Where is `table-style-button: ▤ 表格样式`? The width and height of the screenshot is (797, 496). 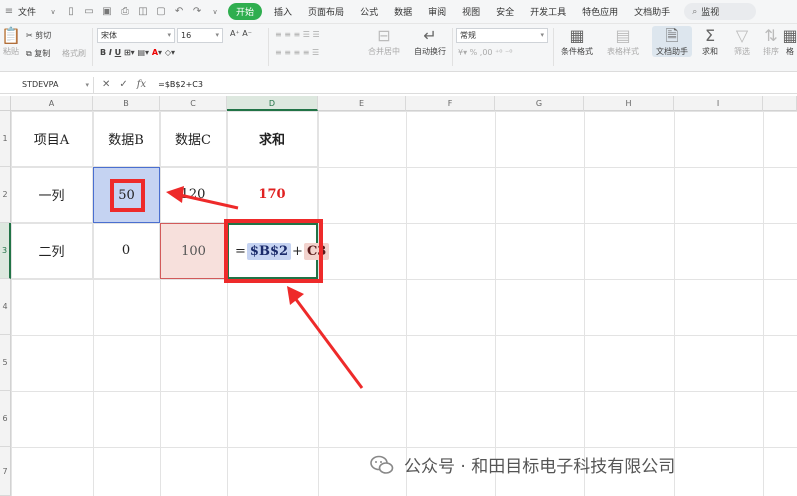
table-style-button: ▤ 表格样式 is located at coordinates (623, 41).